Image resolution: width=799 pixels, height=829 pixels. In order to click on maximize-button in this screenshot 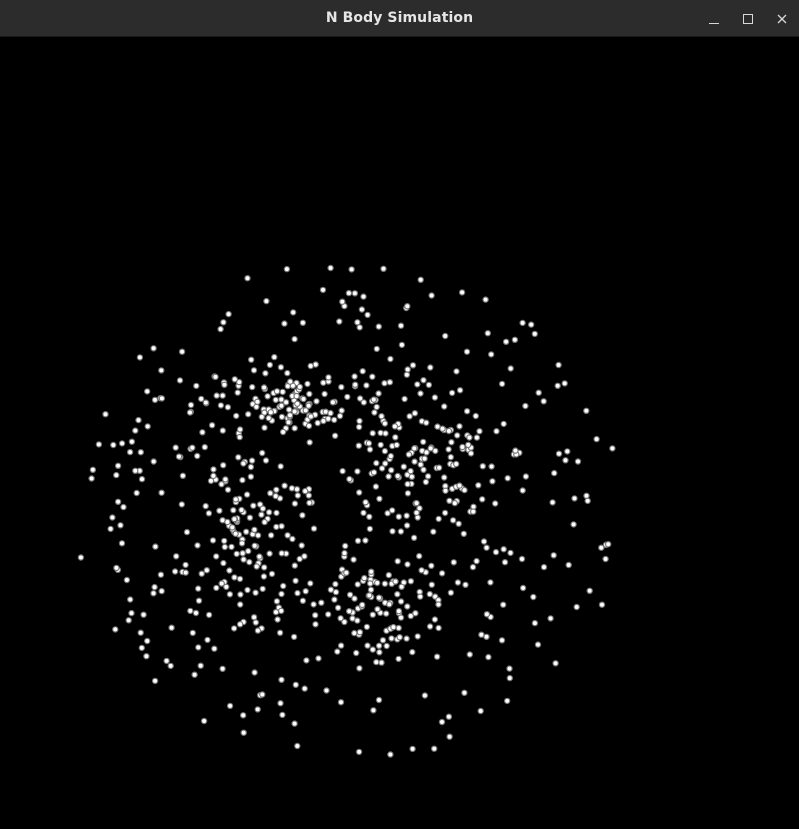, I will do `click(748, 18)`.